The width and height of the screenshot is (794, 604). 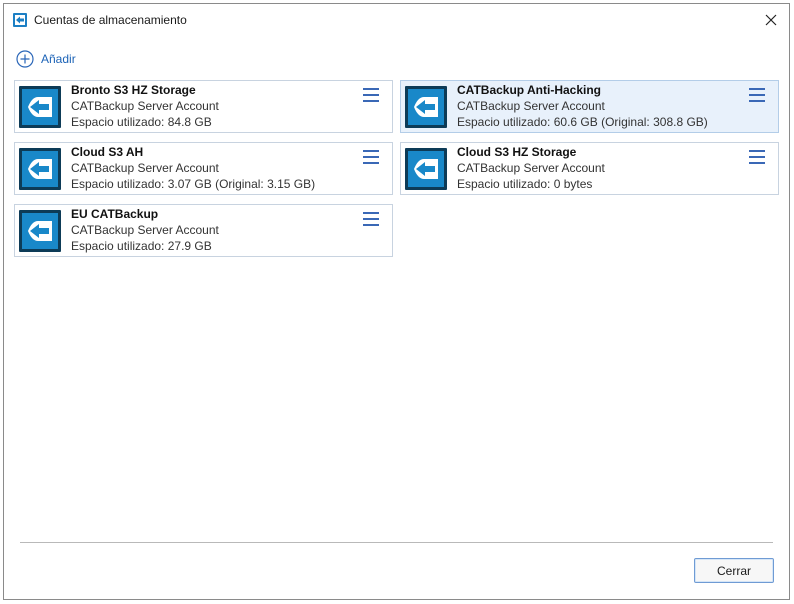 I want to click on add-account-button: Añadir, so click(x=46, y=59).